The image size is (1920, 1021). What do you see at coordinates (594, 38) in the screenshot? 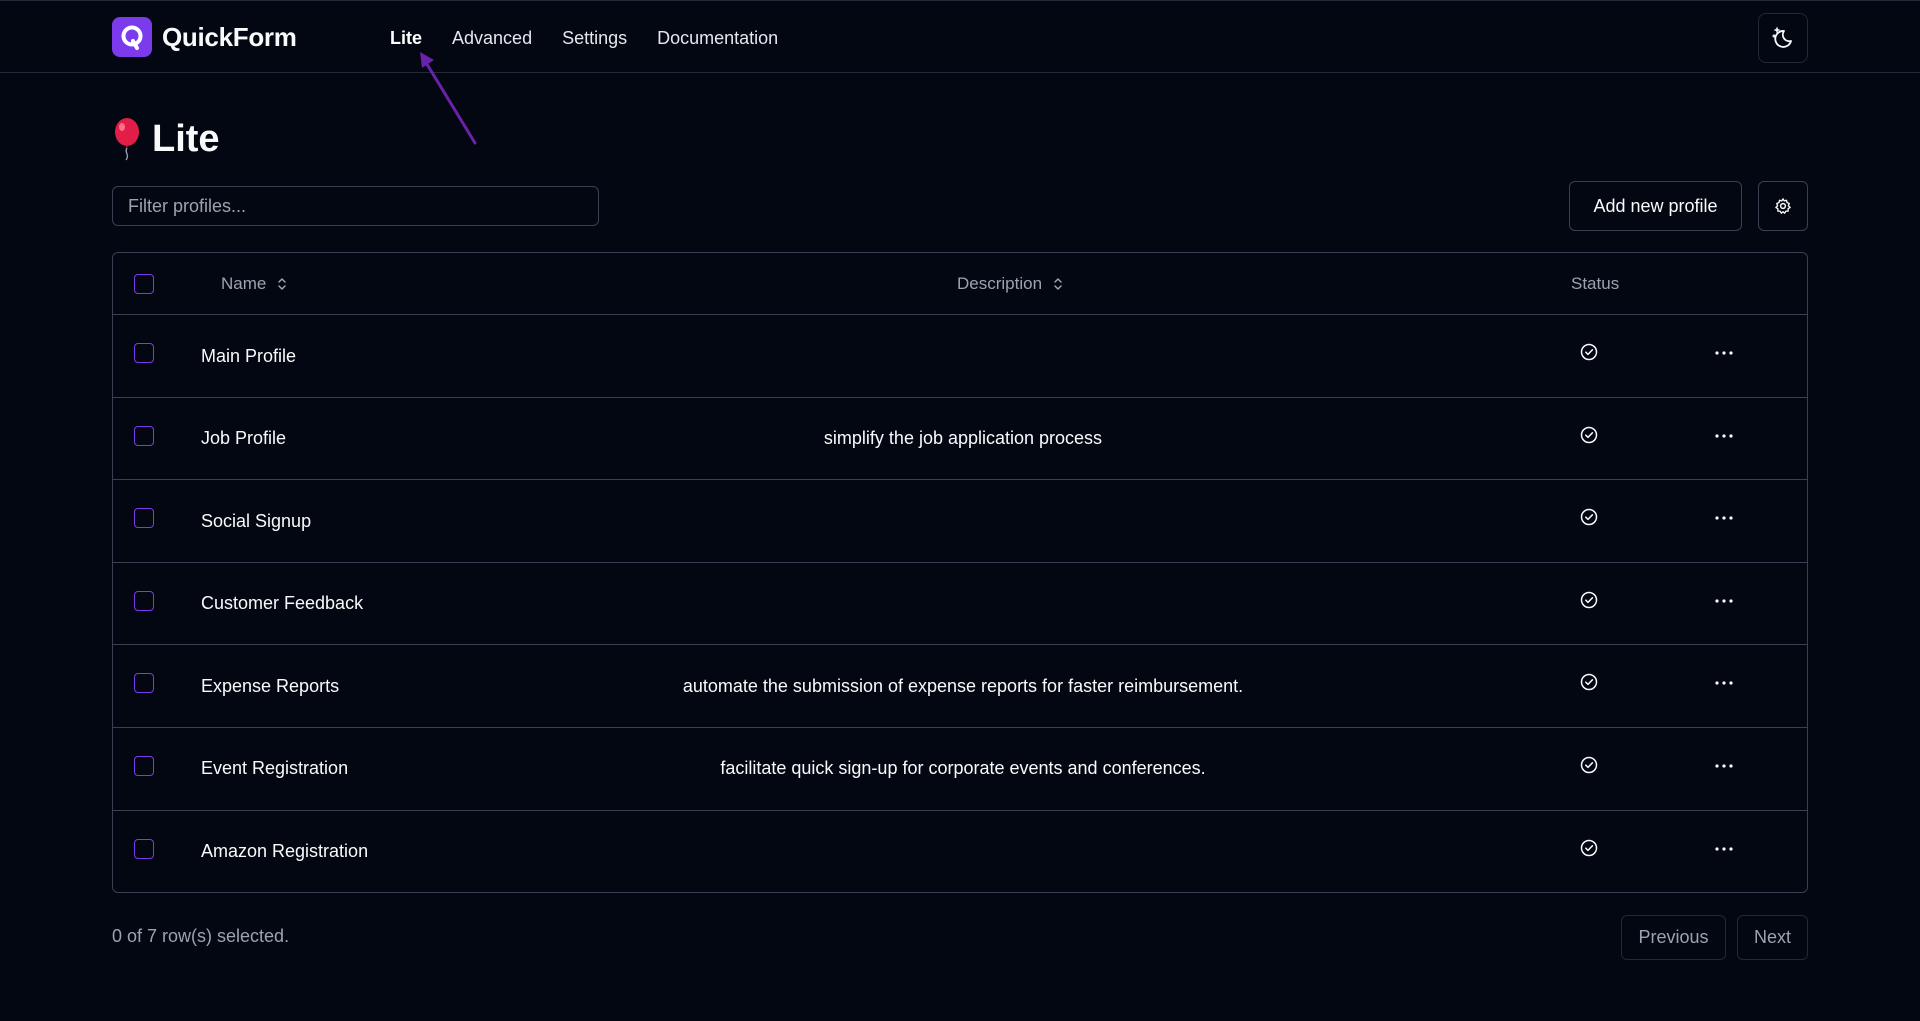
I see `nav-item-settings: Settings` at bounding box center [594, 38].